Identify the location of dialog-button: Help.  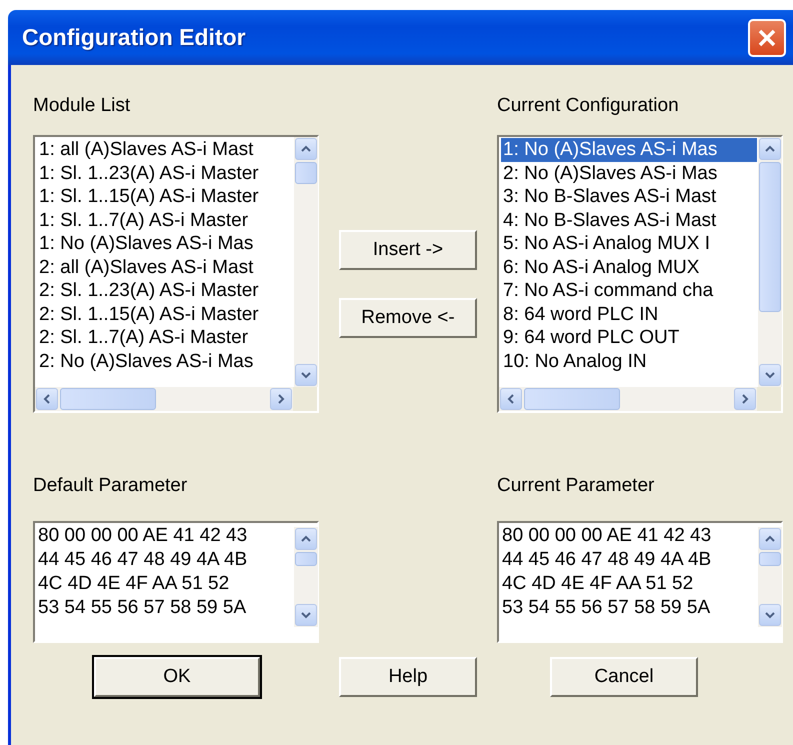
(408, 677).